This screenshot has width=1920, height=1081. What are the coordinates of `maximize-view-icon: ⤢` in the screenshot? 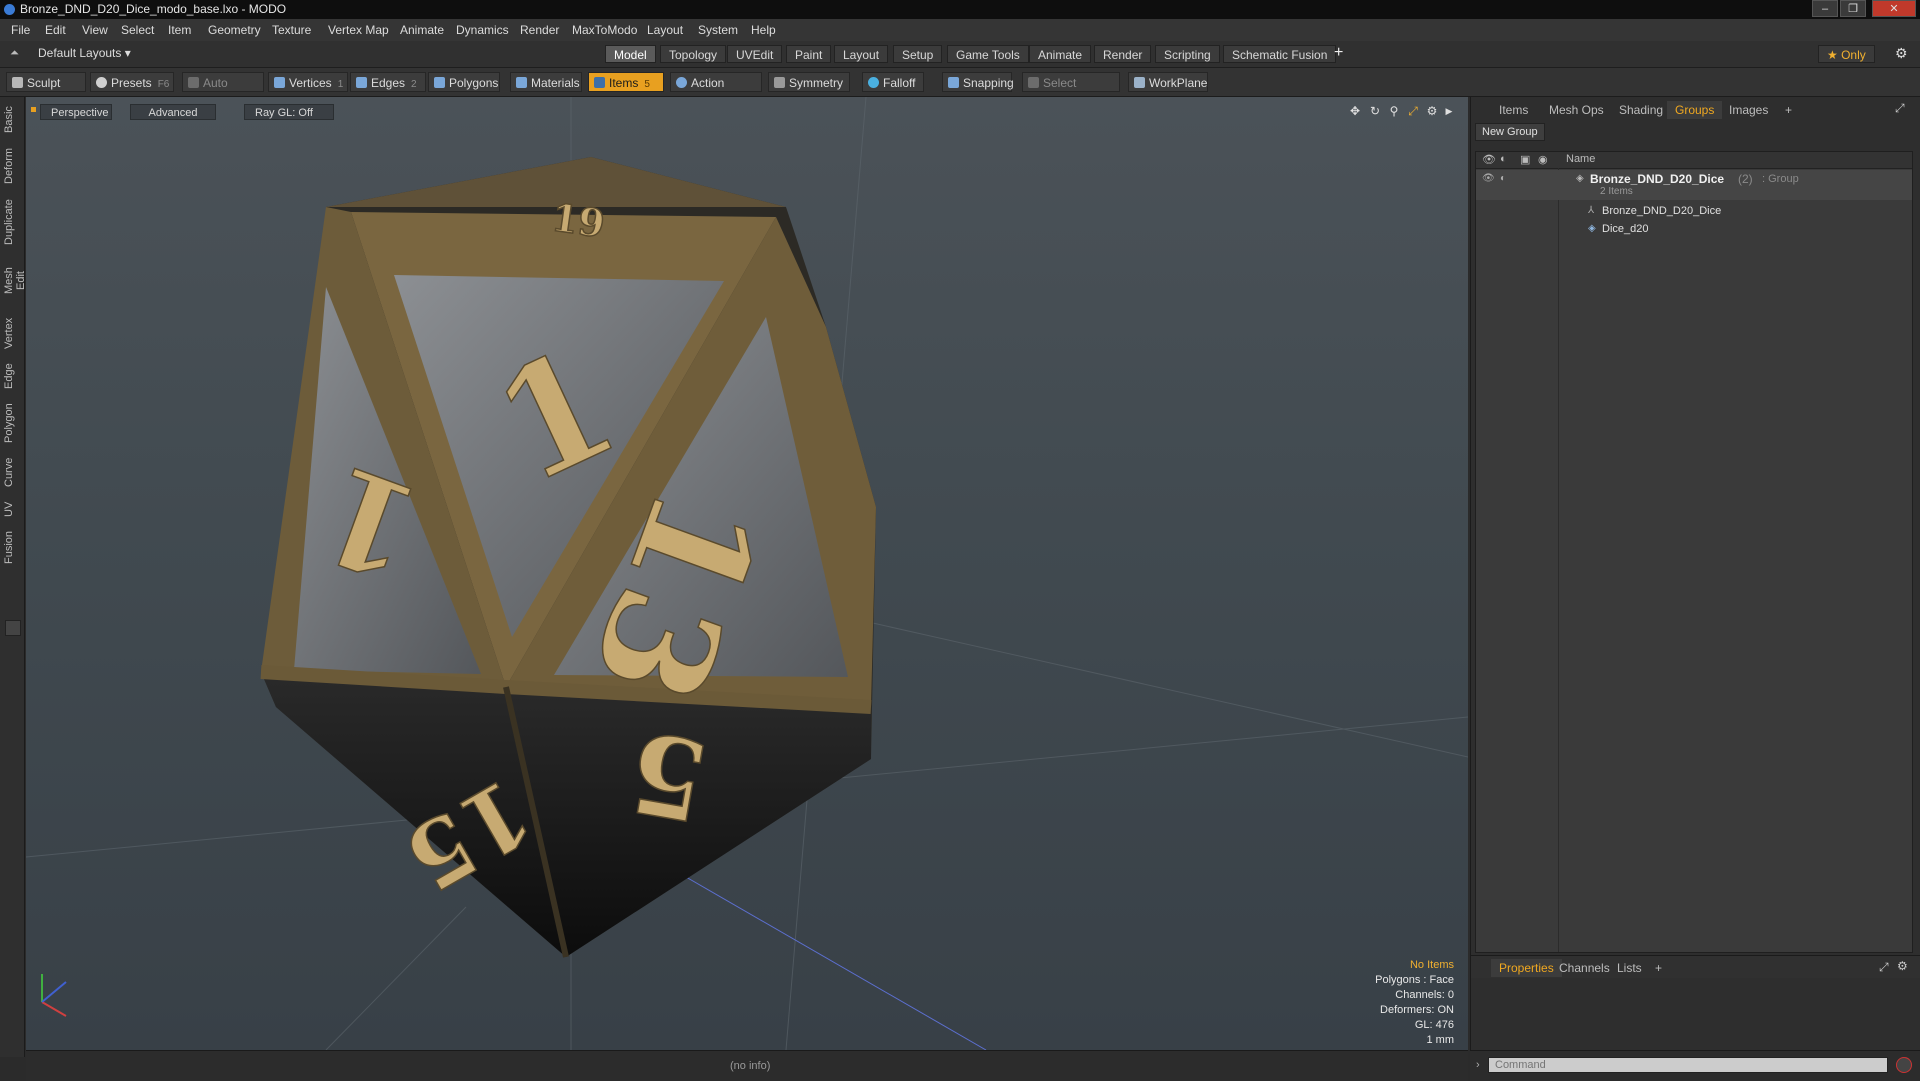 It's located at (1413, 111).